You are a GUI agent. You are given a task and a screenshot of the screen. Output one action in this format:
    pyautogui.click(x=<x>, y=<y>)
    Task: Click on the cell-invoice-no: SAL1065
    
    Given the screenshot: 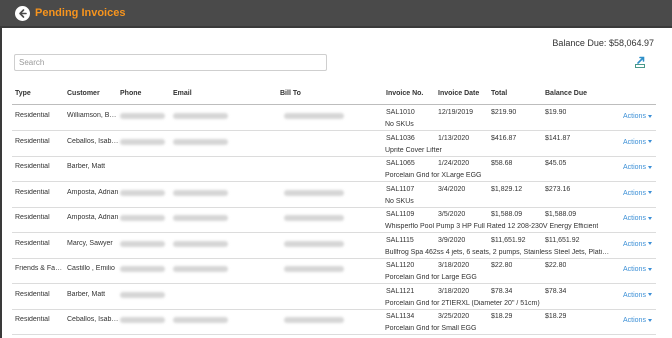 What is the action you would take?
    pyautogui.click(x=400, y=163)
    